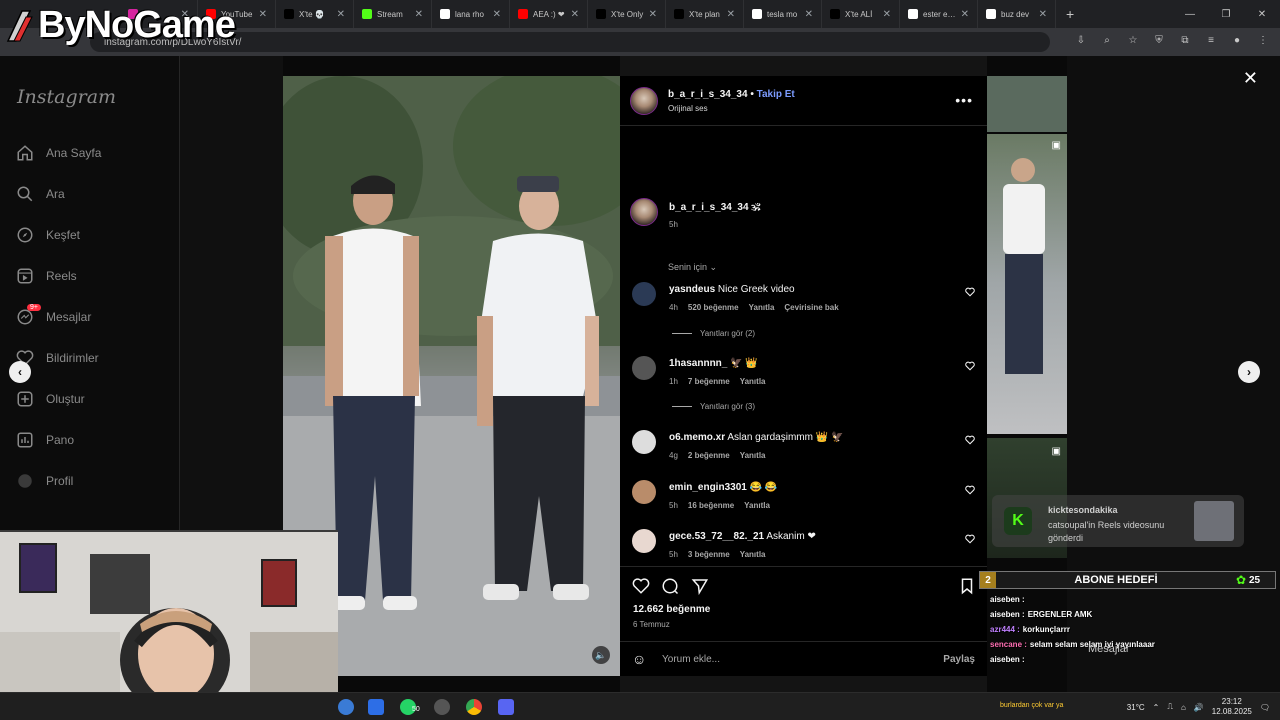  What do you see at coordinates (1170, 707) in the screenshot?
I see `usb-icon: ⎍` at bounding box center [1170, 707].